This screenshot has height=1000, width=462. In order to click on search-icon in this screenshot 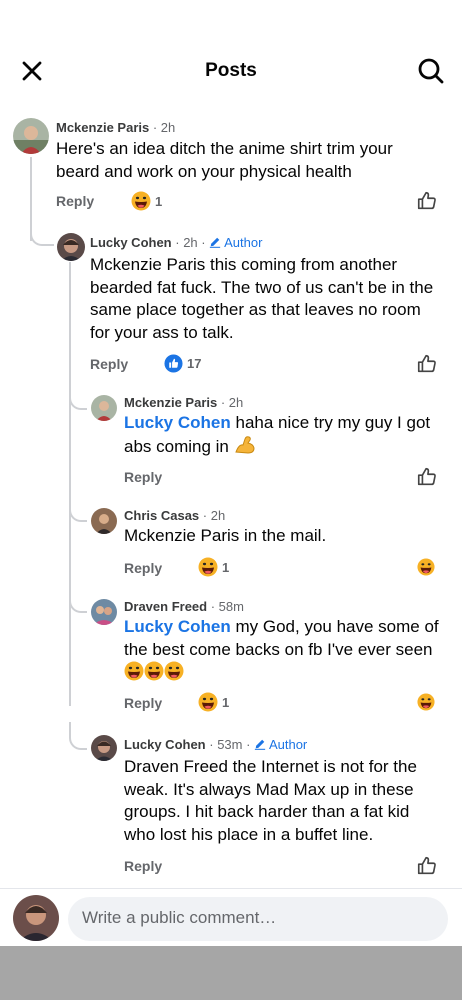, I will do `click(431, 71)`.